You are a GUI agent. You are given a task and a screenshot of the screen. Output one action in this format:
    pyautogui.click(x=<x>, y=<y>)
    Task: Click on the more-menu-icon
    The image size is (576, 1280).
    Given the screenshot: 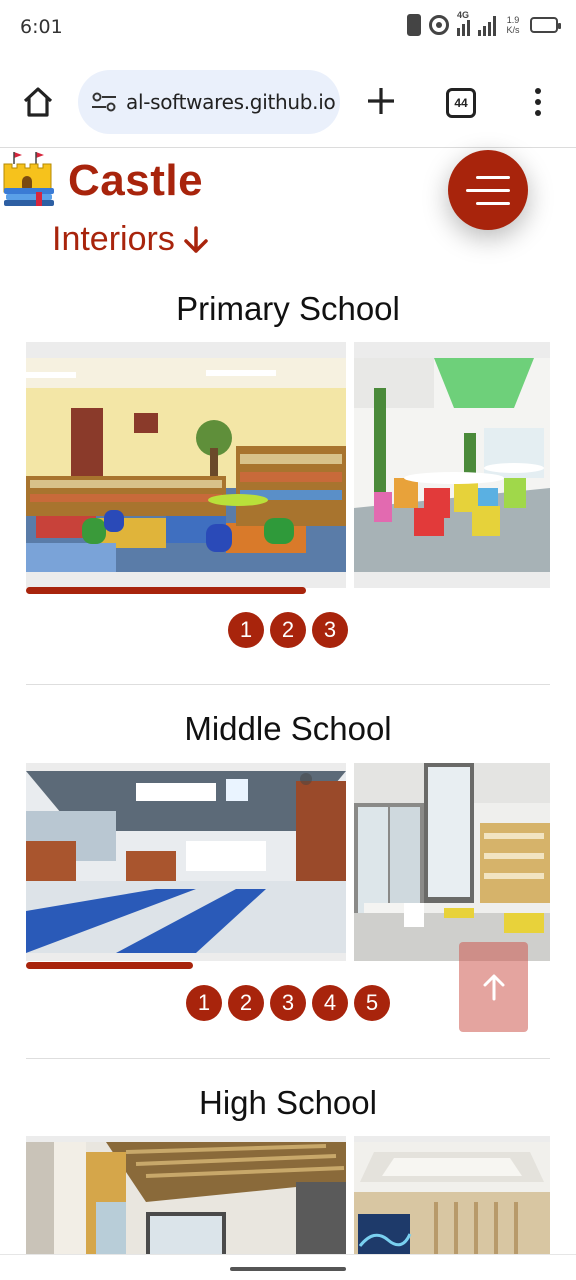 What is the action you would take?
    pyautogui.click(x=538, y=102)
    